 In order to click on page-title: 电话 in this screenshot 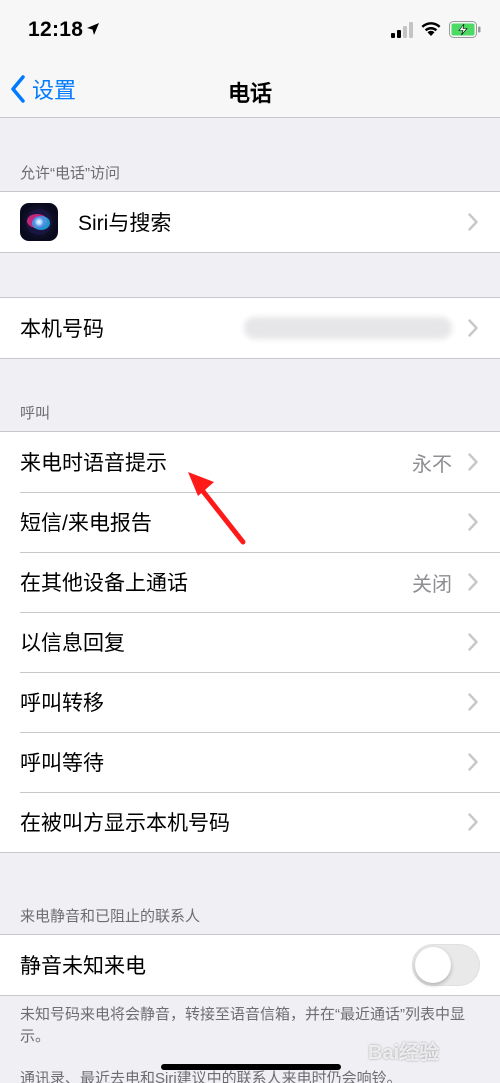, I will do `click(249, 93)`.